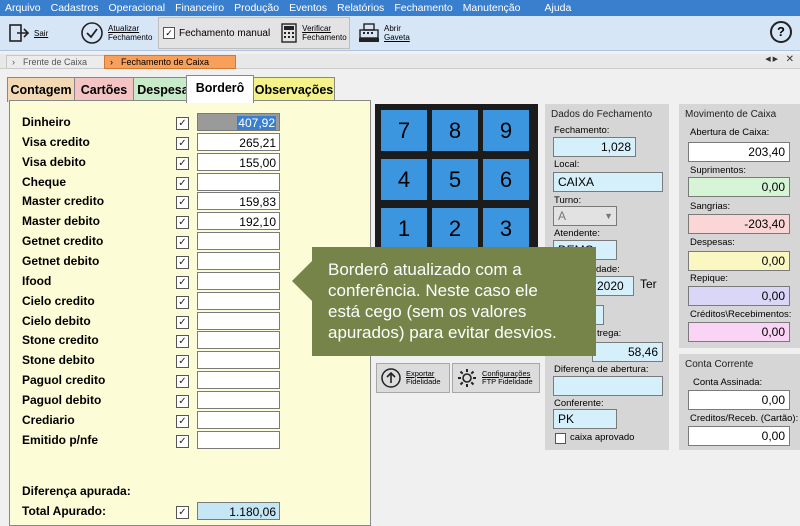 Image resolution: width=800 pixels, height=526 pixels. What do you see at coordinates (136, 8) in the screenshot?
I see `menu-operacional: Operacional` at bounding box center [136, 8].